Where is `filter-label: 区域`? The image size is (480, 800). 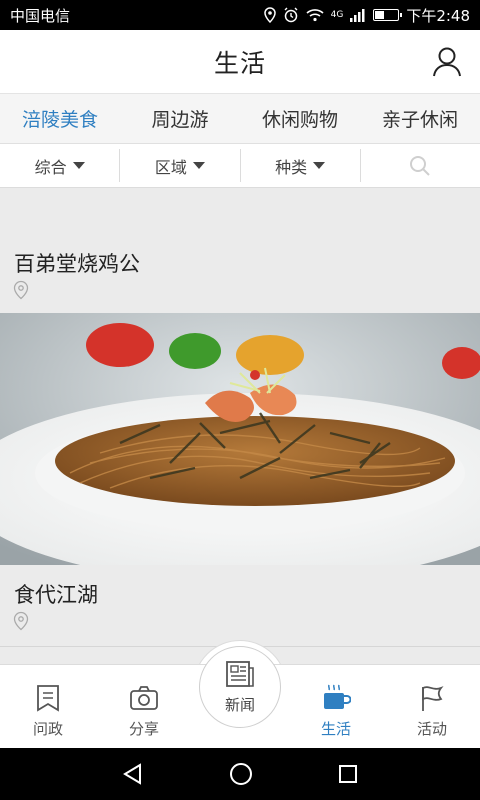
filter-label: 区域 is located at coordinates (170, 167).